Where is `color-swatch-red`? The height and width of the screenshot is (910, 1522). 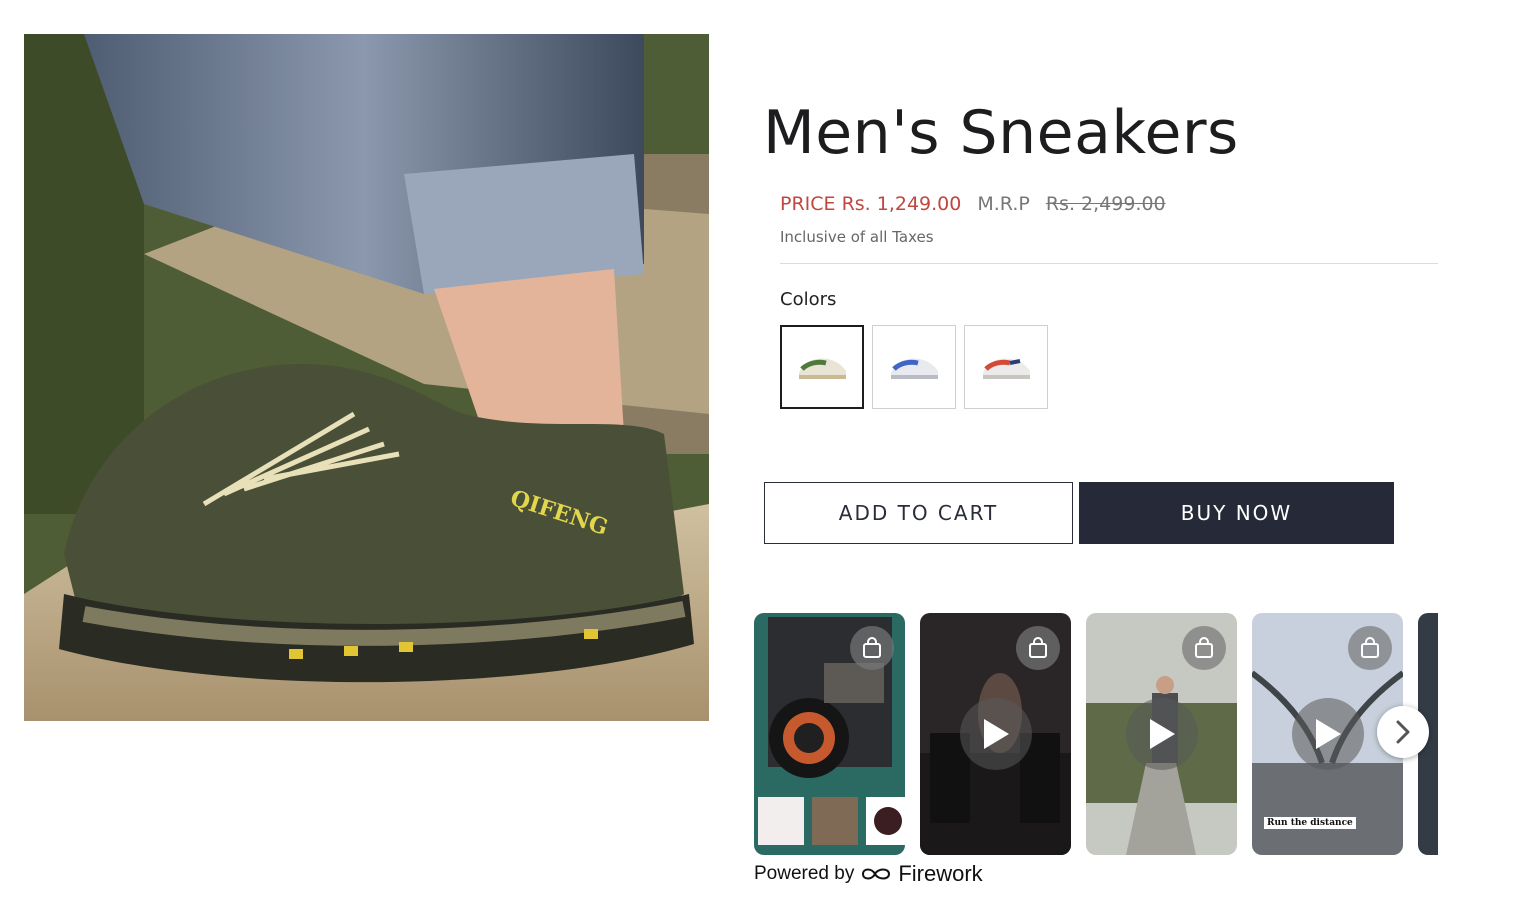
color-swatch-red is located at coordinates (1006, 367).